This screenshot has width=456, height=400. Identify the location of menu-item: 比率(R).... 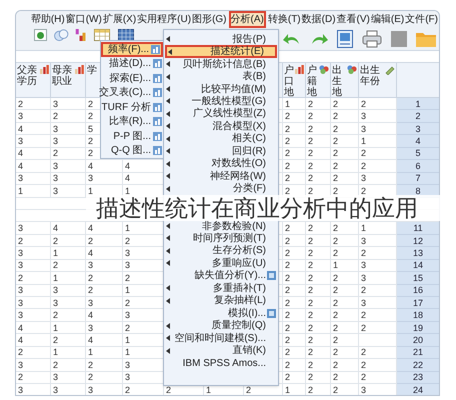
(132, 121).